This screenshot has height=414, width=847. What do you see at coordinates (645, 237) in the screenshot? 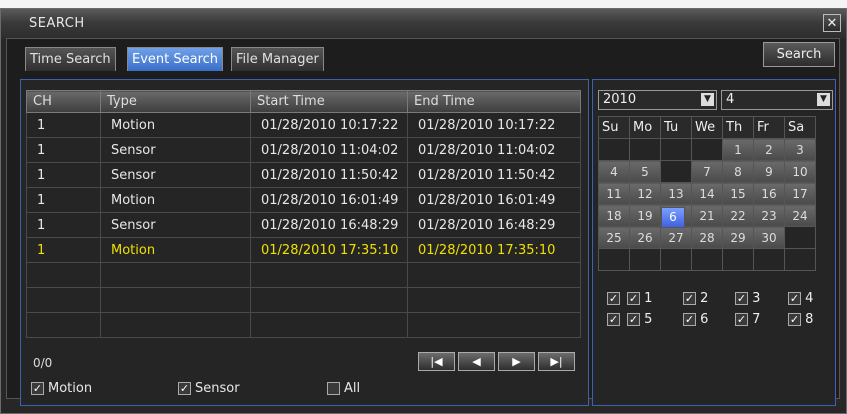
I see `calendar-day: 26` at bounding box center [645, 237].